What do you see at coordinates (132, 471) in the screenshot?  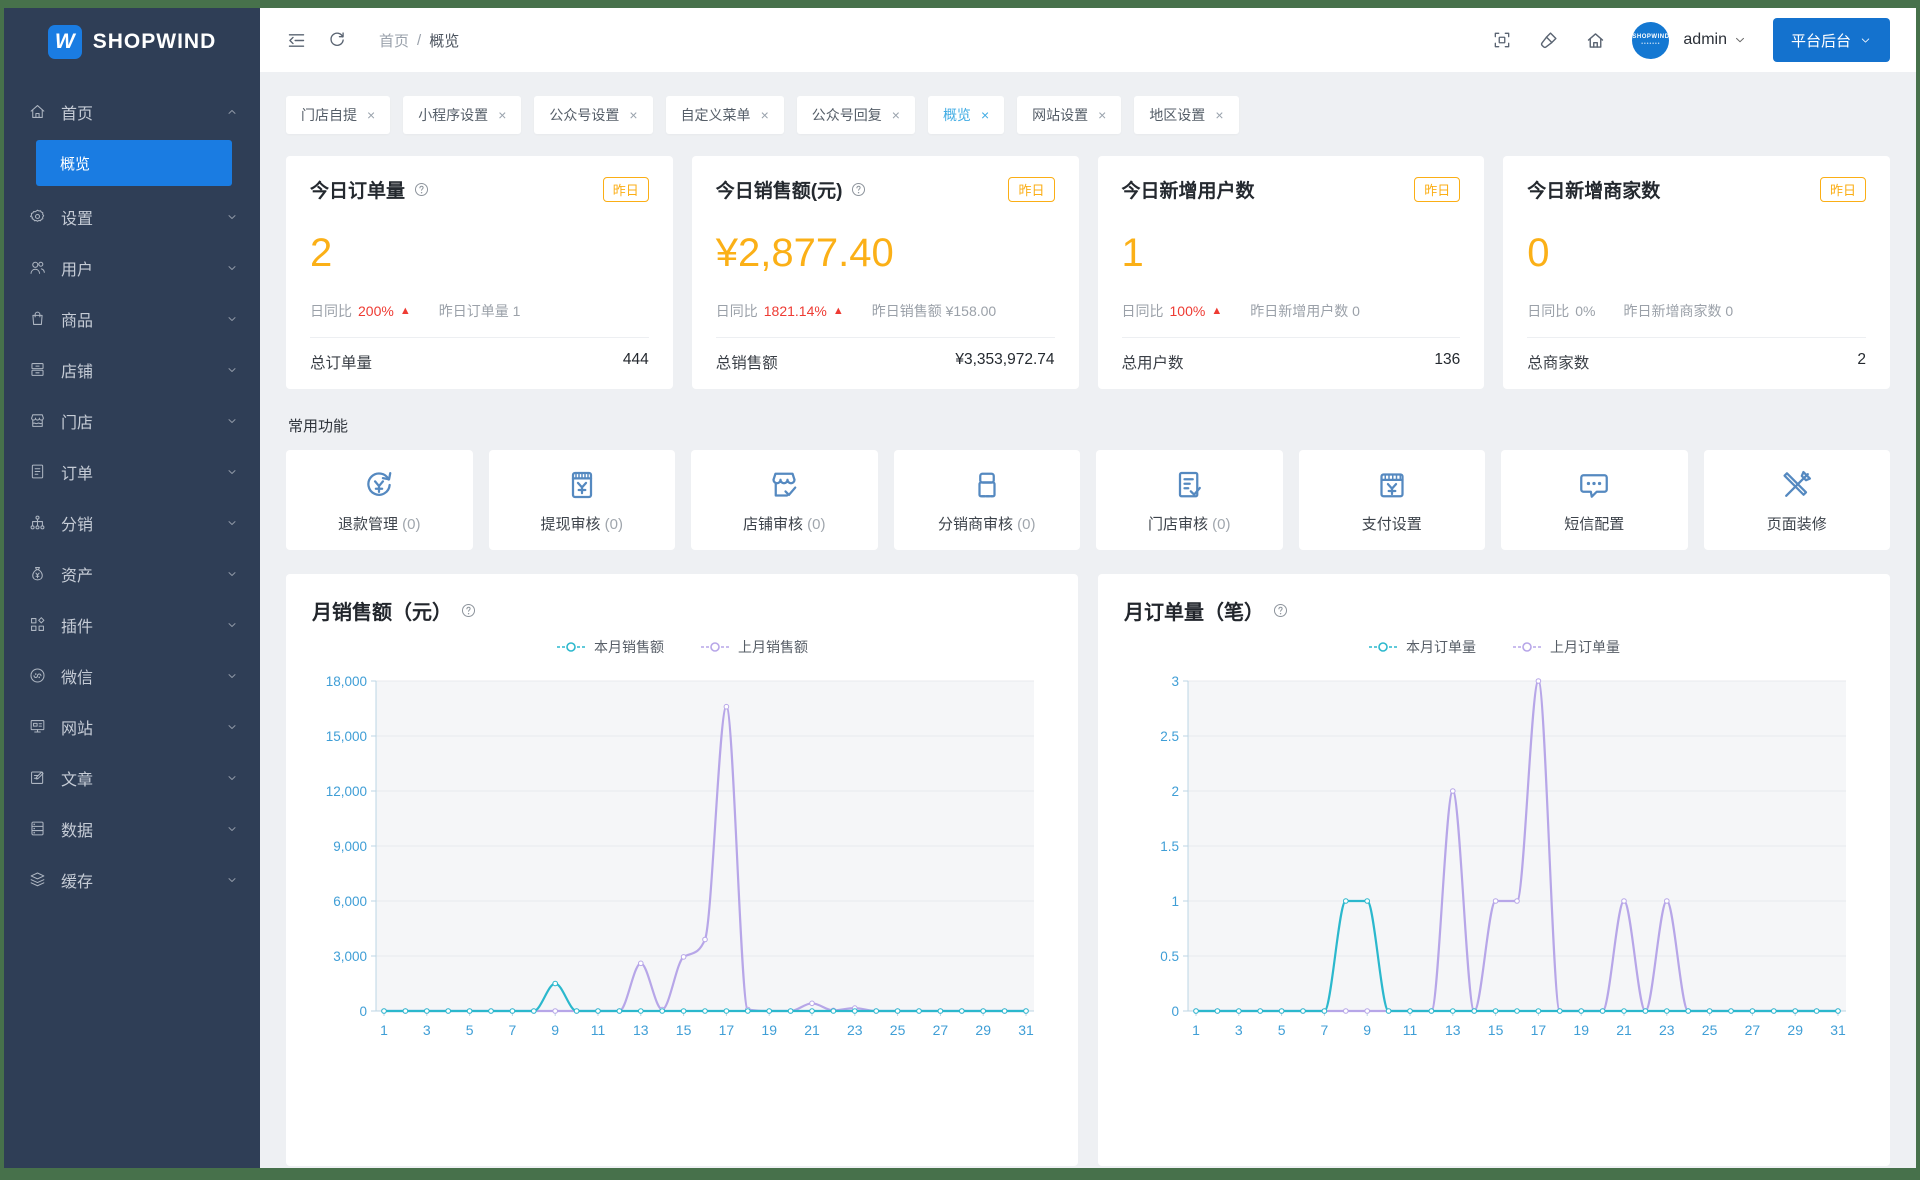 I see `sidebar-item-orders: 订单` at bounding box center [132, 471].